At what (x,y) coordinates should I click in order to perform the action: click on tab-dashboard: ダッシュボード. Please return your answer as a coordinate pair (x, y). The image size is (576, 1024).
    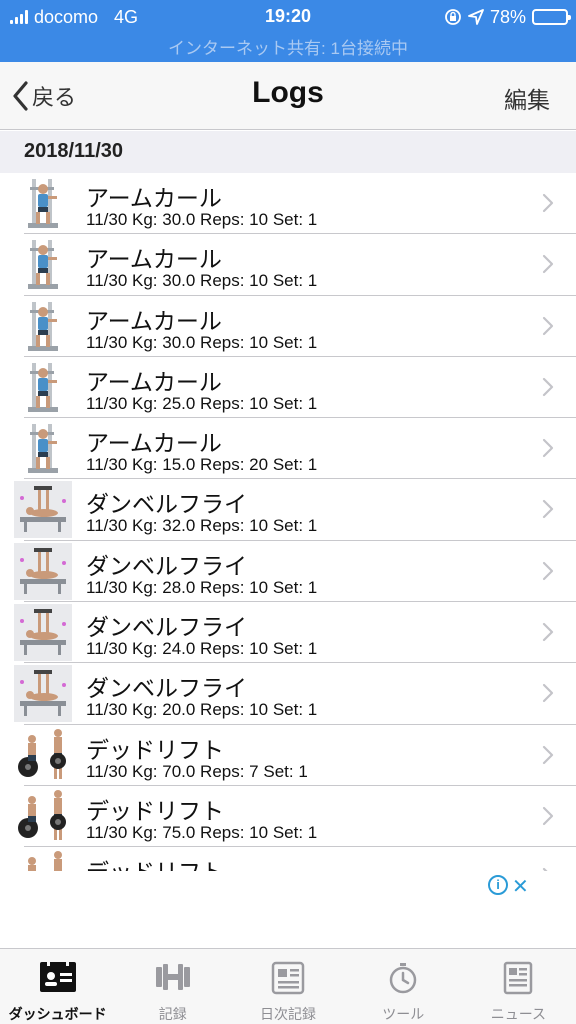
    Looking at the image, I should click on (57, 986).